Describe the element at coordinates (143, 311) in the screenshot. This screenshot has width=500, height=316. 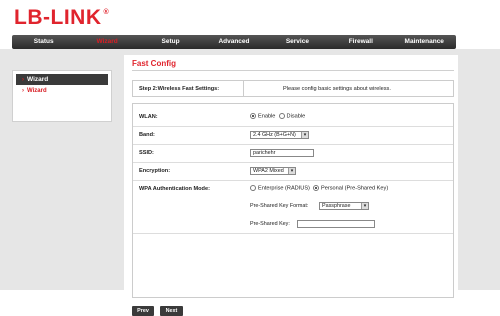
I see `prev-button: Prev` at that location.